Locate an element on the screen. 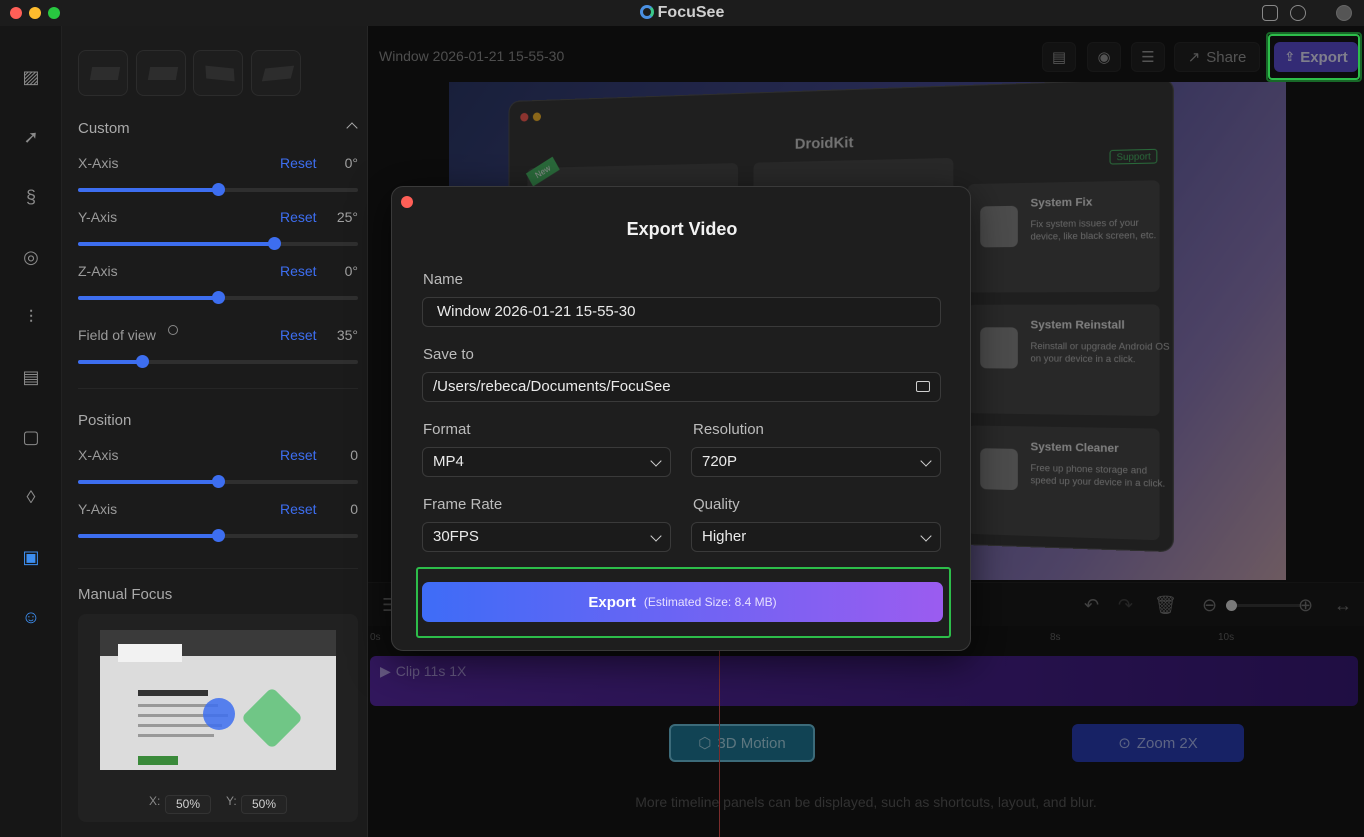  collapse-chevron-icon is located at coordinates (351, 127).